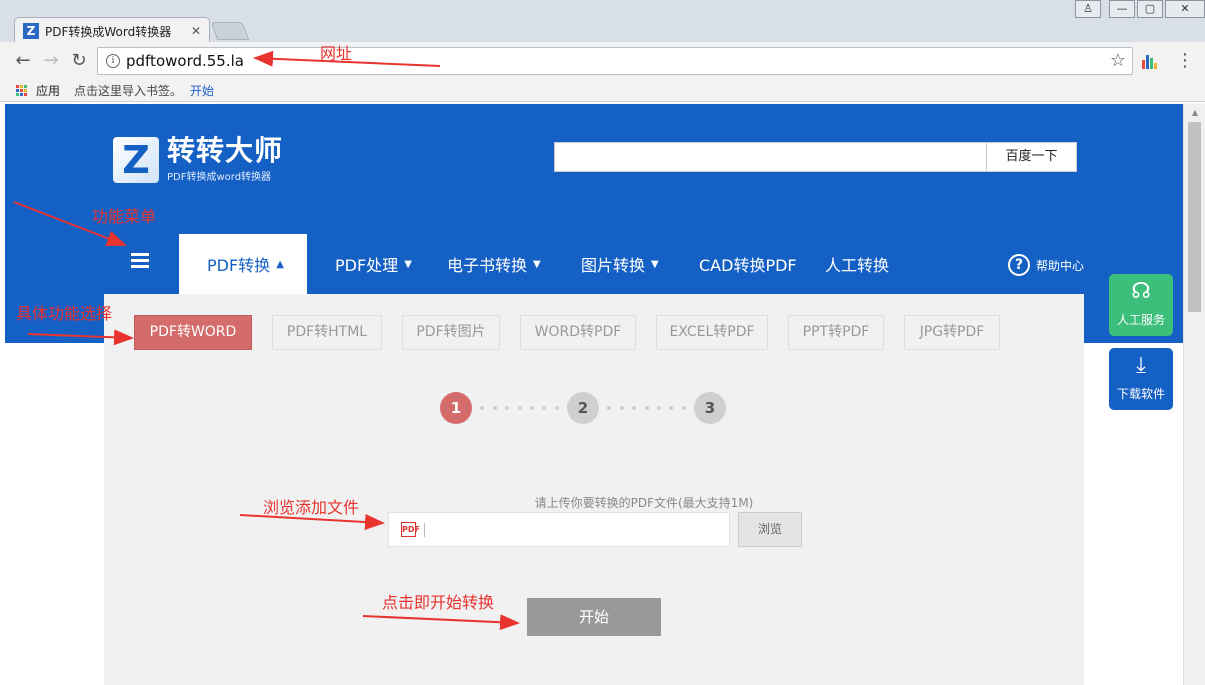 This screenshot has height=685, width=1205. Describe the element at coordinates (1141, 291) in the screenshot. I see `headset-icon: ☊` at that location.